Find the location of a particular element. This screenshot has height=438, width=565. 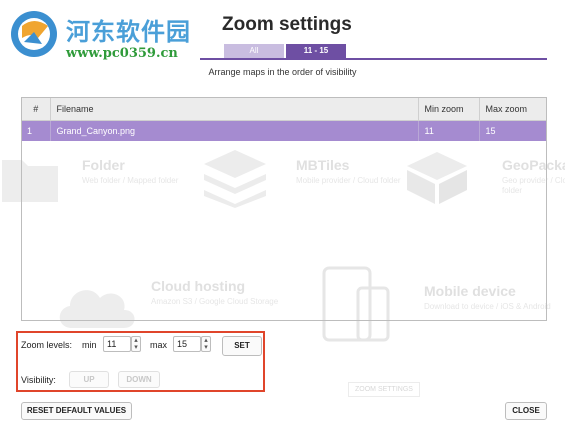

tab-underline is located at coordinates (373, 59).